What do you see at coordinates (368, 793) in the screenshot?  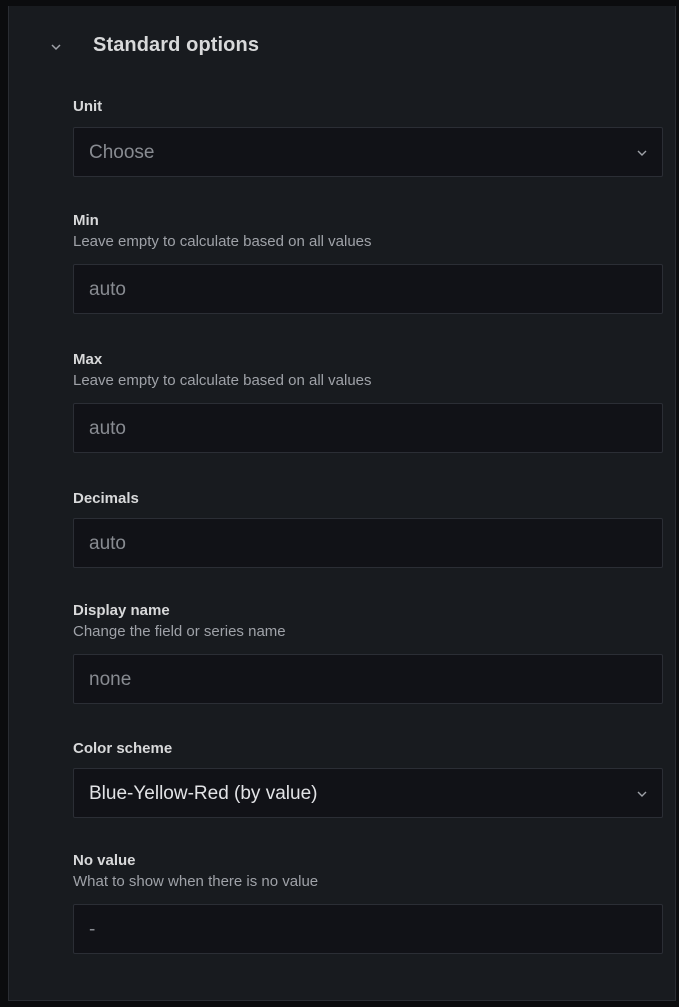 I see `color-scheme-select: Blue-Yellow-Red (by value)` at bounding box center [368, 793].